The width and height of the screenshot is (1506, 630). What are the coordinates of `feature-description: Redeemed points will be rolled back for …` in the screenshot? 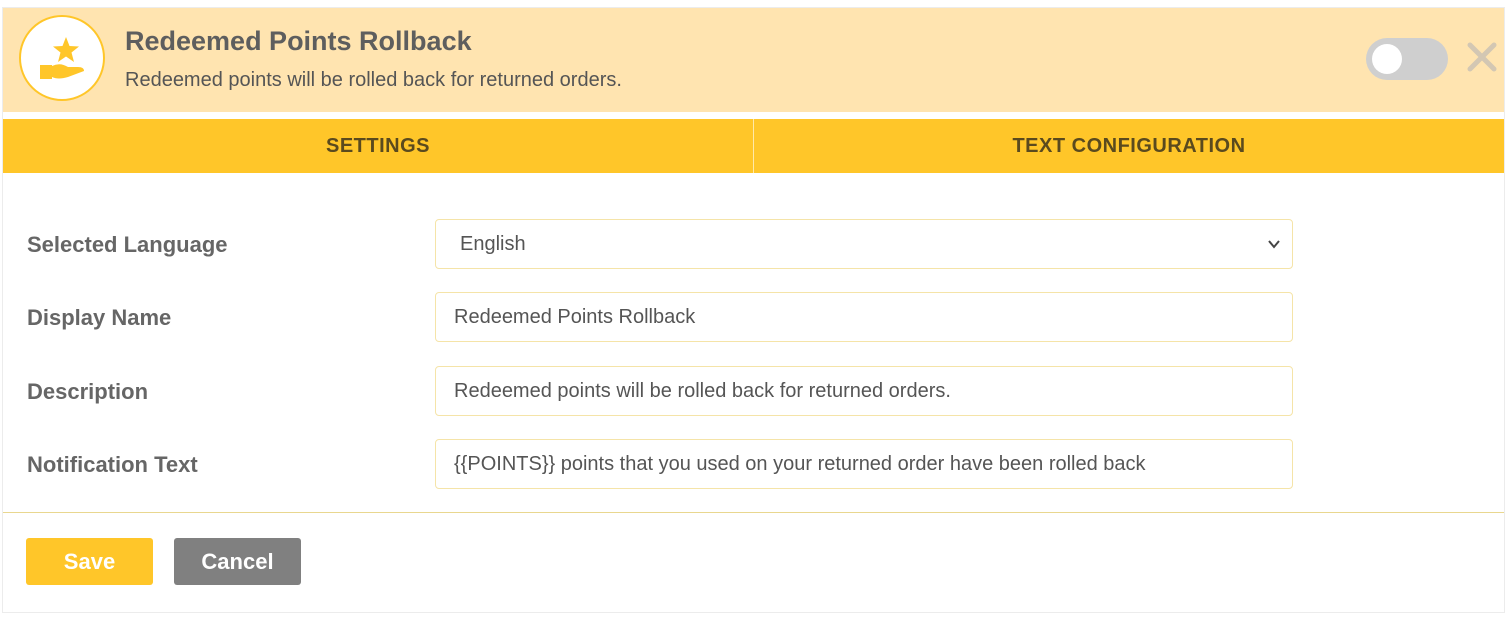 It's located at (373, 80).